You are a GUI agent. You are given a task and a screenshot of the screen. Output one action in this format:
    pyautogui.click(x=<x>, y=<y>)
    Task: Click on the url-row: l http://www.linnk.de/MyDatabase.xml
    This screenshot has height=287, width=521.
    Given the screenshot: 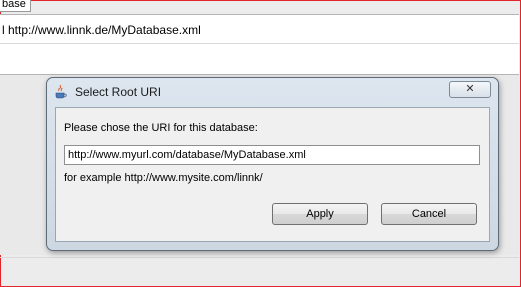 What is the action you would take?
    pyautogui.click(x=259, y=29)
    